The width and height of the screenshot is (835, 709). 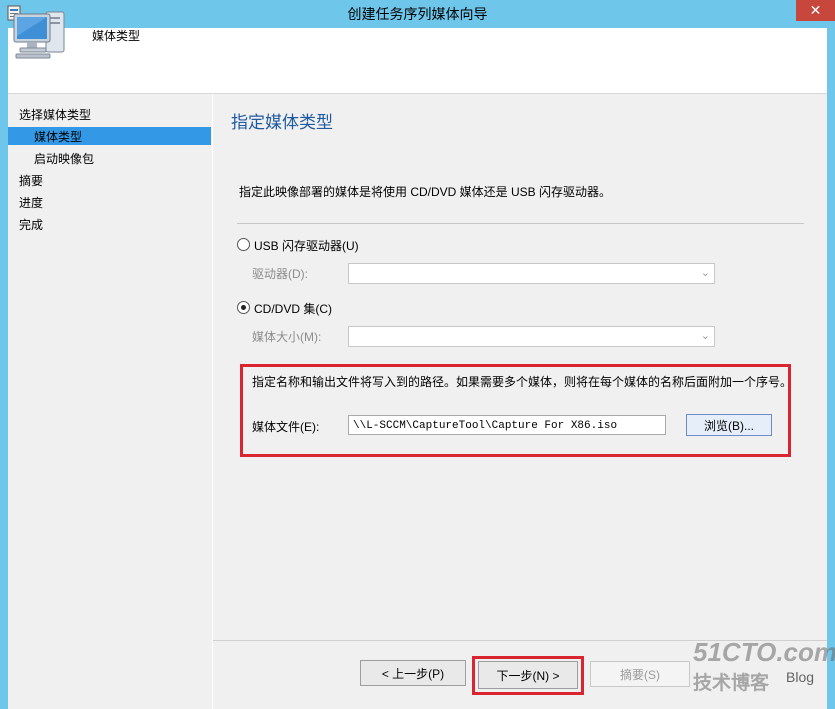 I want to click on nav-item-boot-image: 启动映像包, so click(x=64, y=159).